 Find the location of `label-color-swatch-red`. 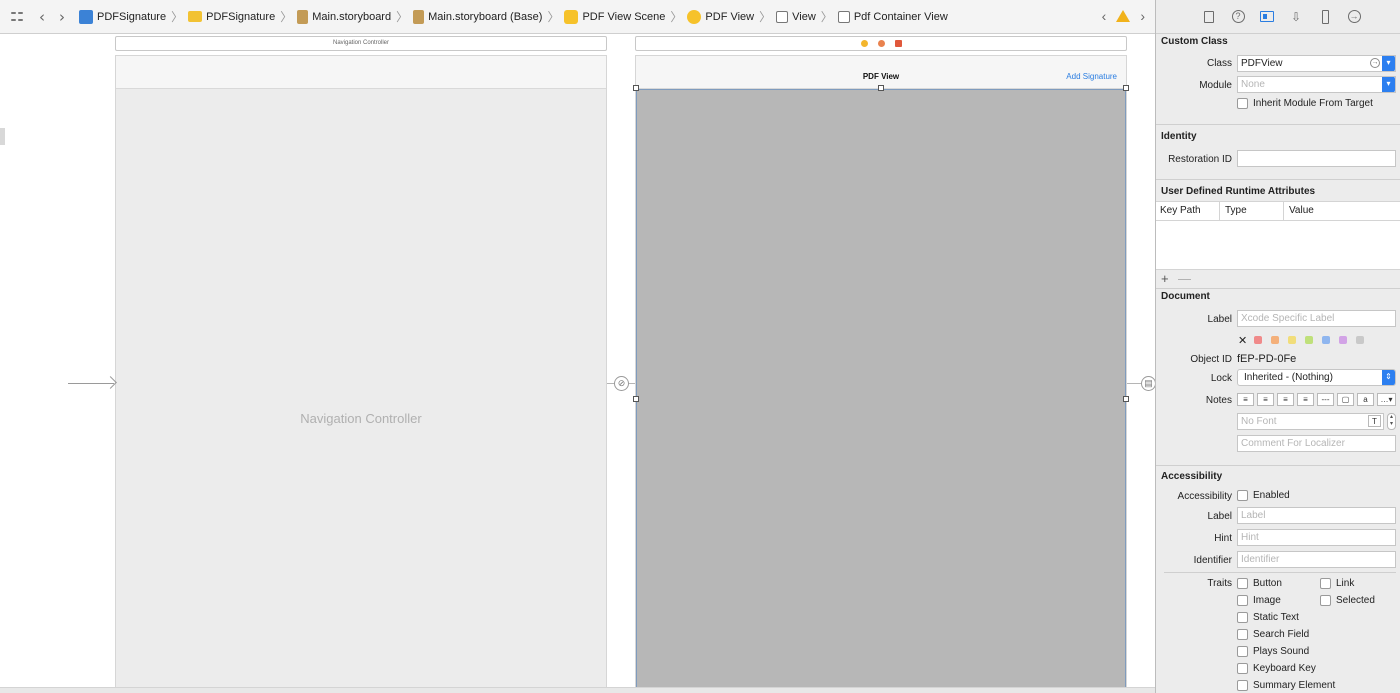

label-color-swatch-red is located at coordinates (1258, 340).